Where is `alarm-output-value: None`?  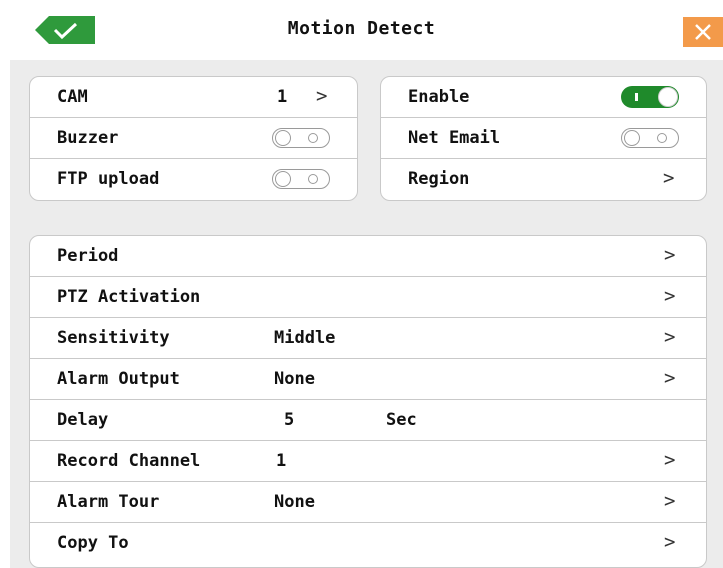 alarm-output-value: None is located at coordinates (294, 379).